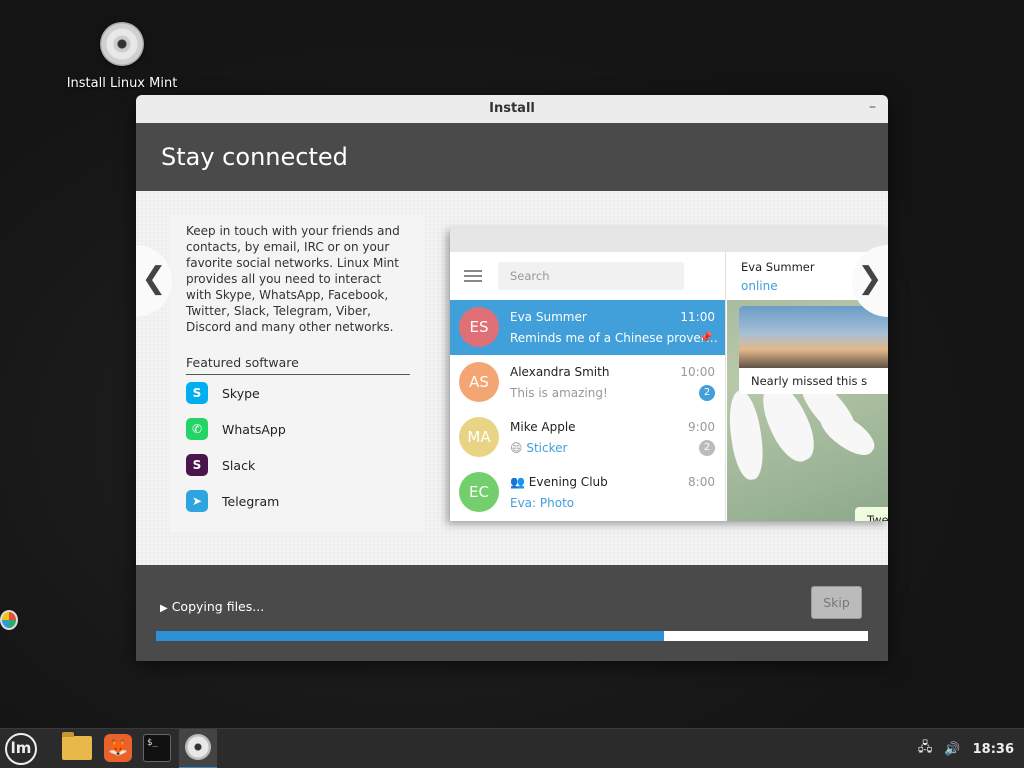 This screenshot has width=1024, height=768. What do you see at coordinates (251, 501) in the screenshot?
I see `featured-app-label: Telegram` at bounding box center [251, 501].